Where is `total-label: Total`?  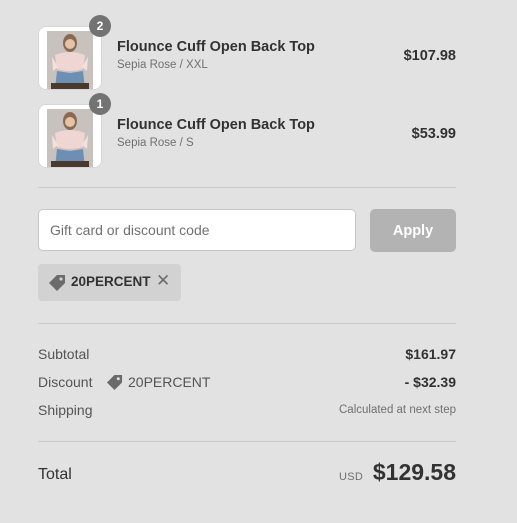 total-label: Total is located at coordinates (55, 474).